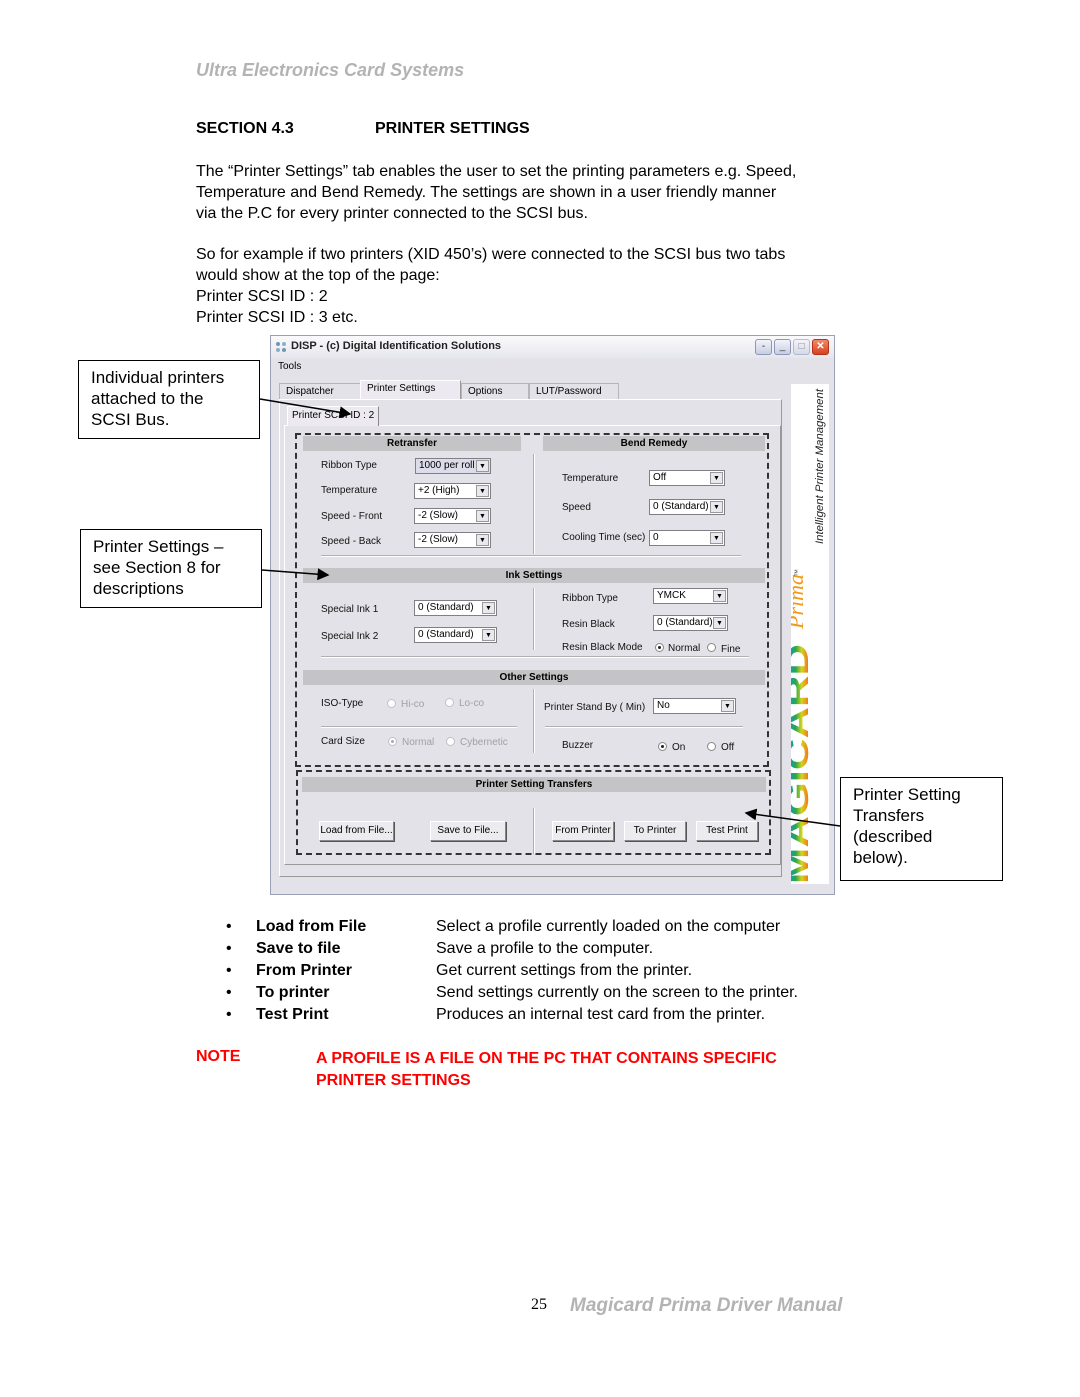 The width and height of the screenshot is (1080, 1397). I want to click on list-term: Test Print, so click(292, 1014).